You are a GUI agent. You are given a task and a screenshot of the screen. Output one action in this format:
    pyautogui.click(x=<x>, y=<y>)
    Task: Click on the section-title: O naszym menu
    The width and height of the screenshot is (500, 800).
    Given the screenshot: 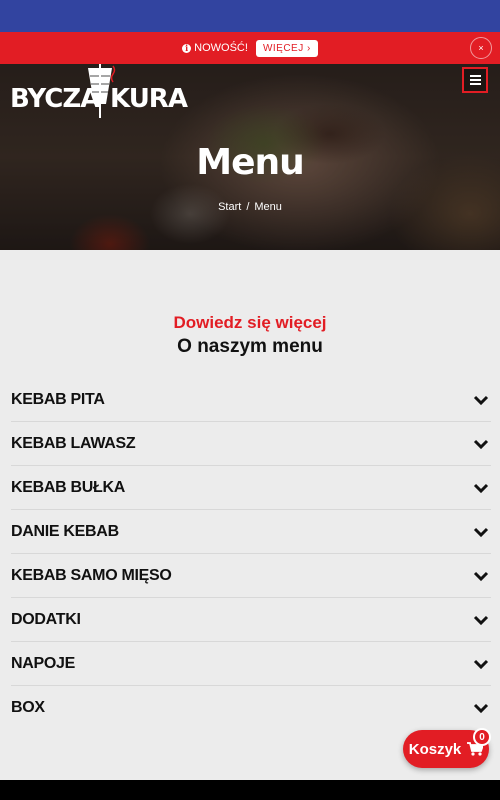 What is the action you would take?
    pyautogui.click(x=250, y=346)
    